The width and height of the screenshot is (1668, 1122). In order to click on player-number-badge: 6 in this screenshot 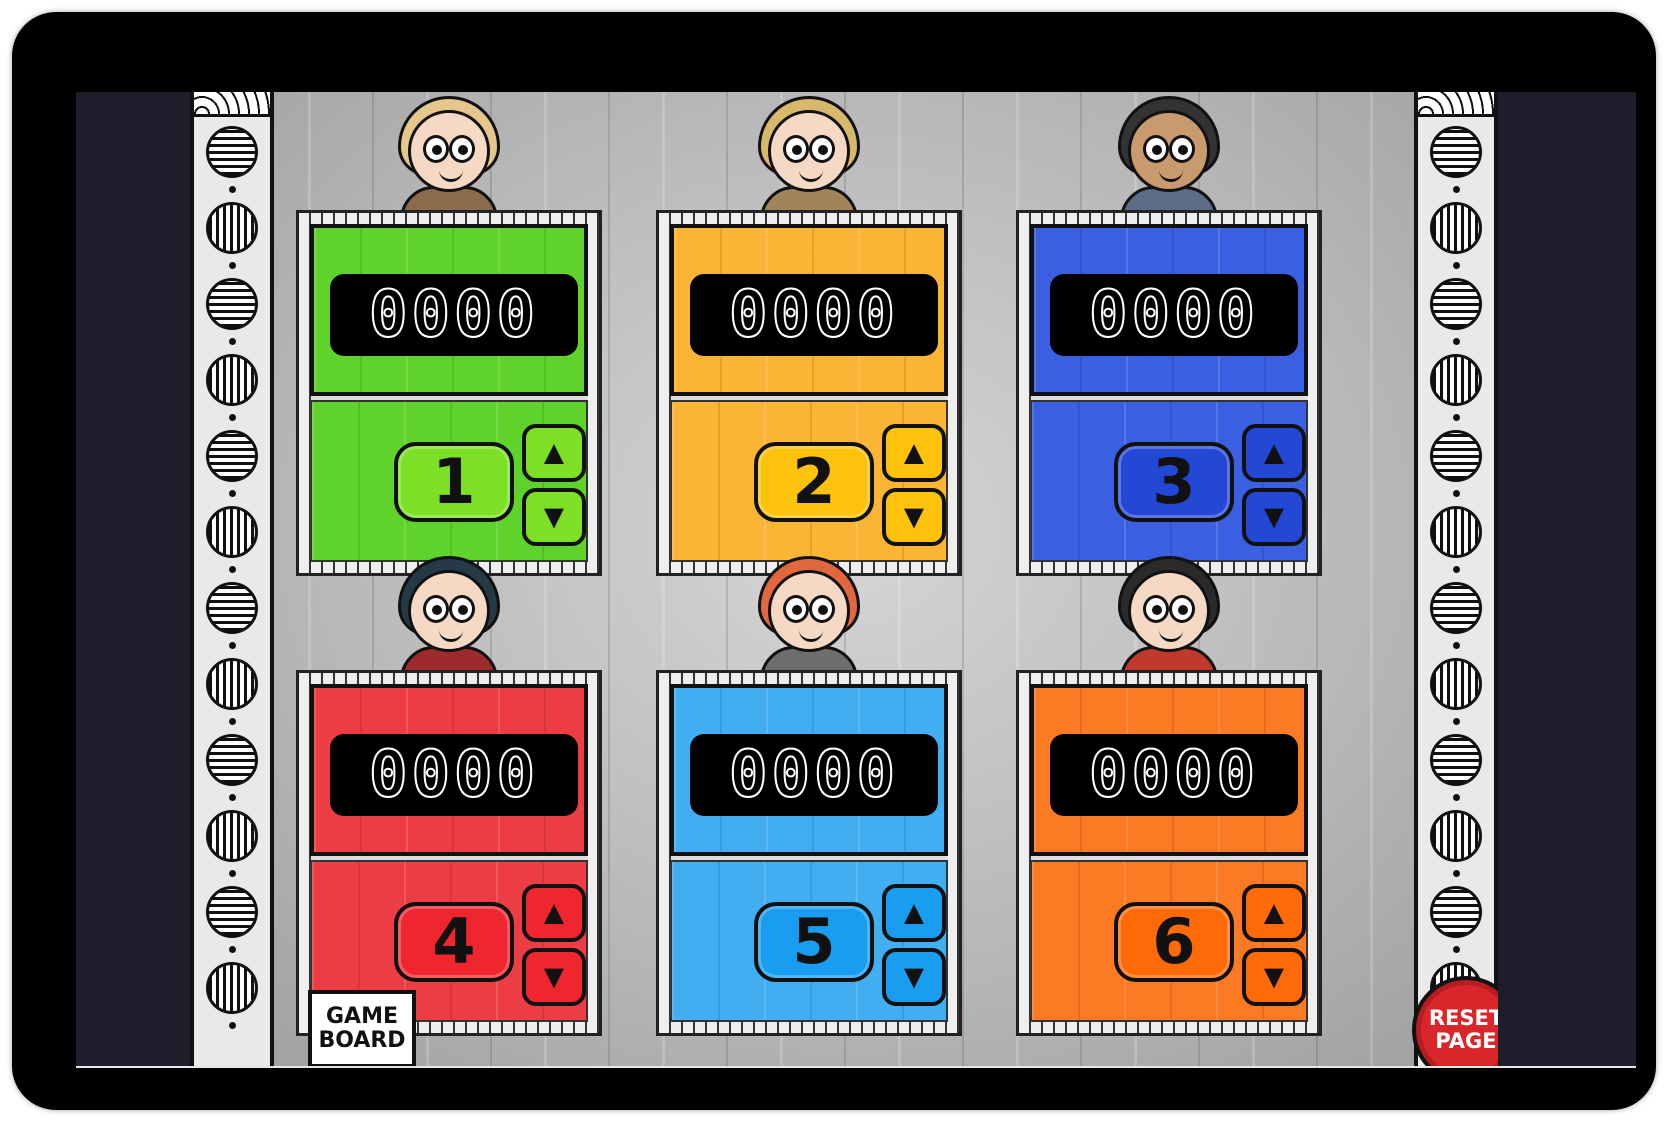, I will do `click(1174, 942)`.